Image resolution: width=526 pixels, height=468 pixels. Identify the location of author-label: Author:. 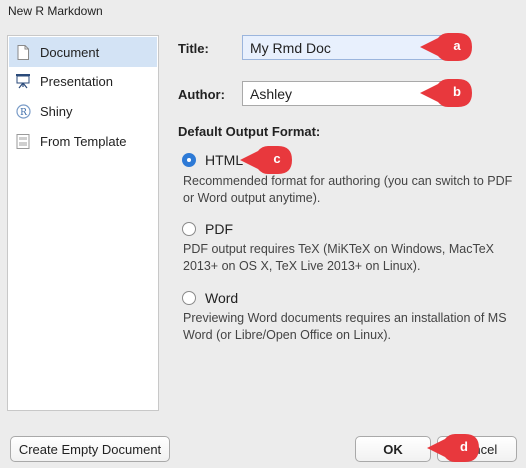
(201, 94).